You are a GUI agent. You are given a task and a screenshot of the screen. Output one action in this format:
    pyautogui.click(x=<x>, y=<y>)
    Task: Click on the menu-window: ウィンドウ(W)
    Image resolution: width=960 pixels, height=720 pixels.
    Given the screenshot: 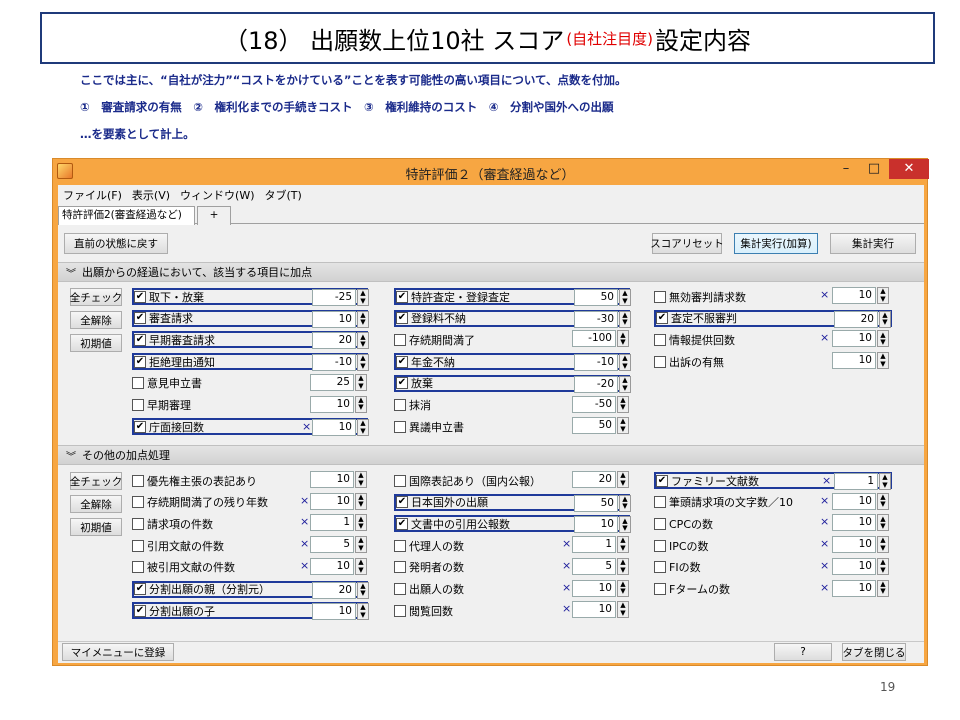 What is the action you would take?
    pyautogui.click(x=217, y=195)
    